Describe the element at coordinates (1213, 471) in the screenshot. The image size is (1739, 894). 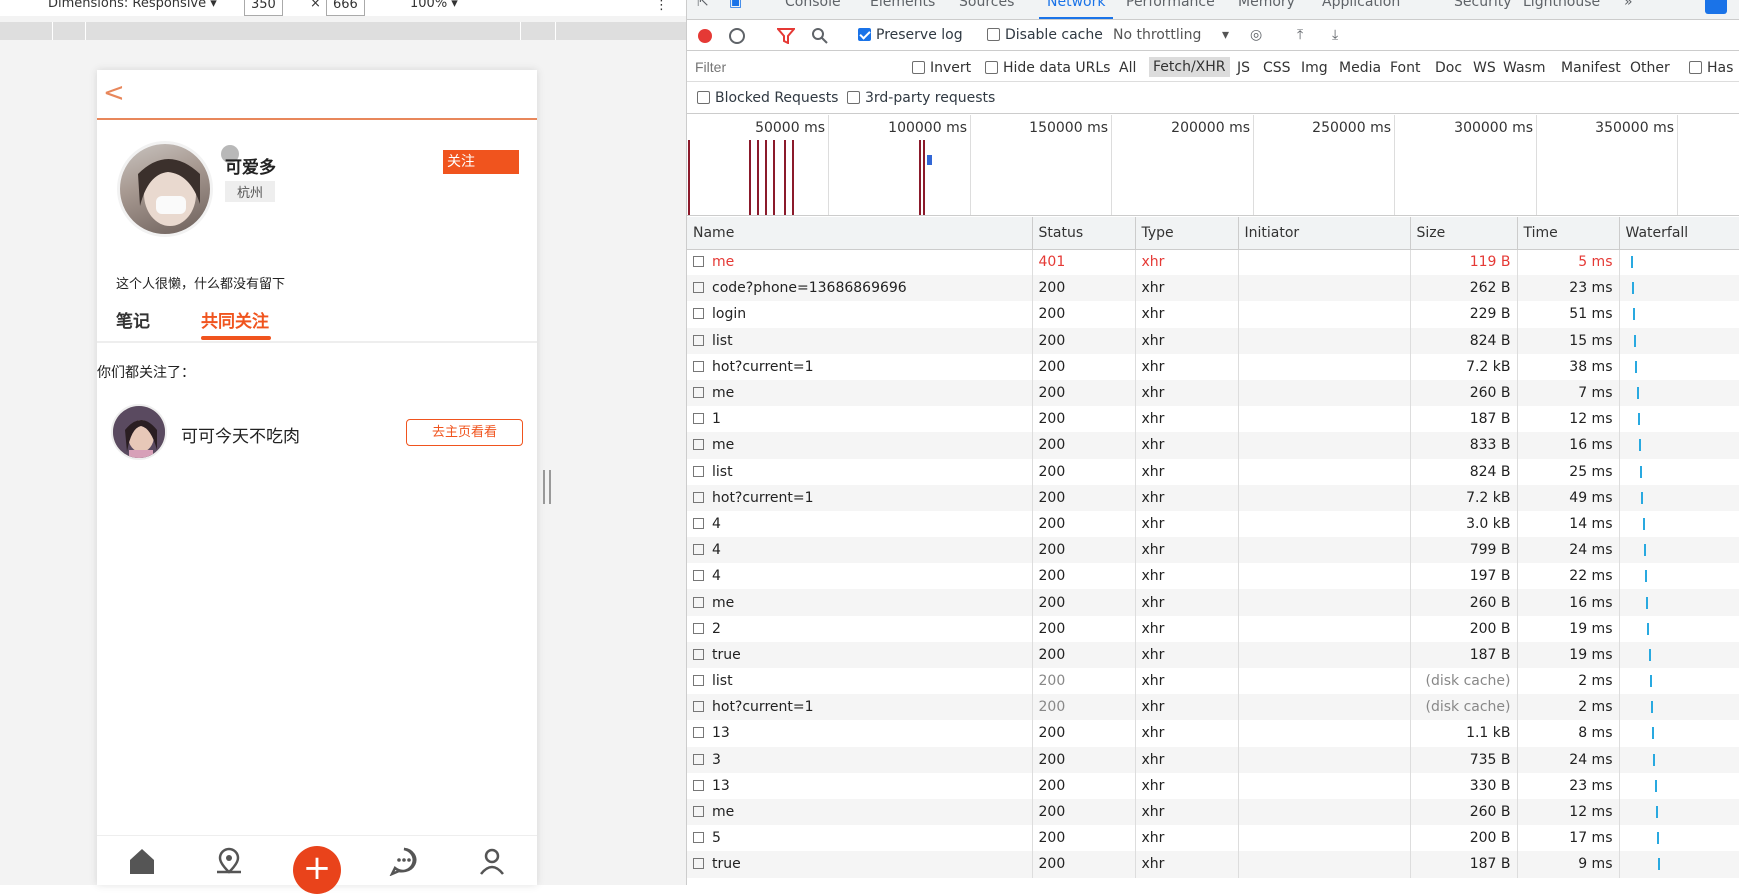
I see `table-row: list 200 xhr 824 B 25 ms` at that location.